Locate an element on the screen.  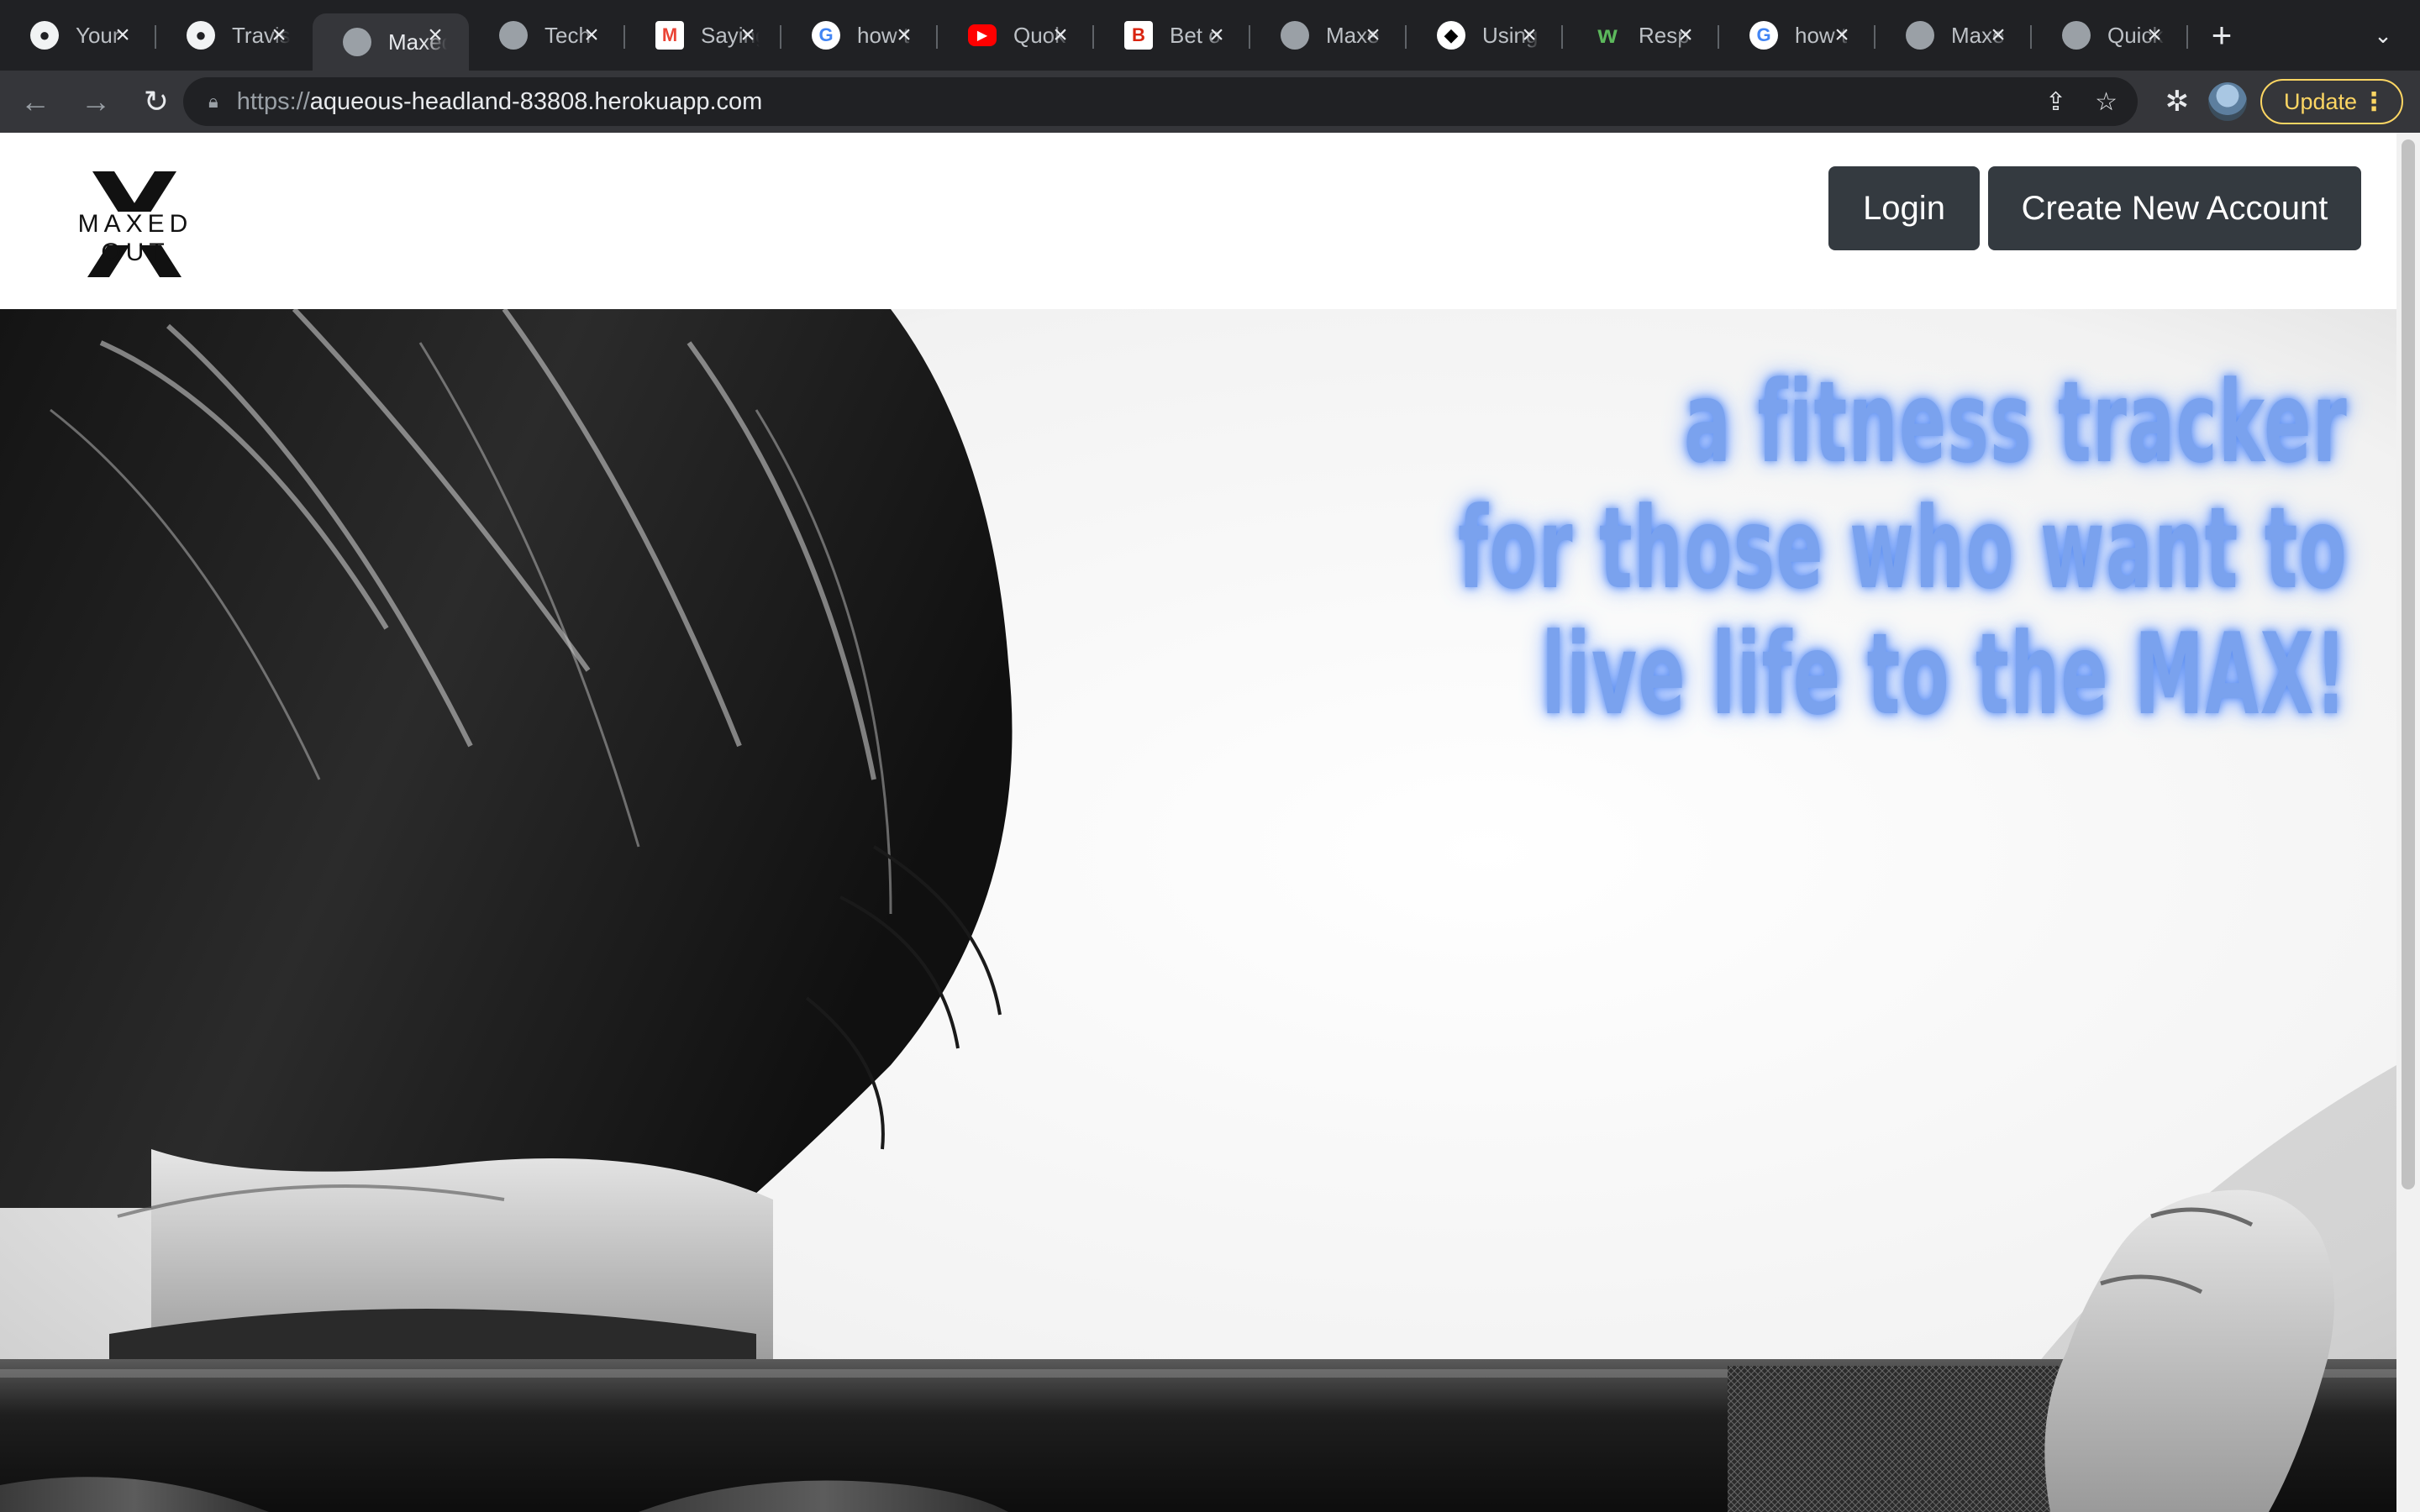
forward-arrow-icon: → is located at coordinates (96, 101).